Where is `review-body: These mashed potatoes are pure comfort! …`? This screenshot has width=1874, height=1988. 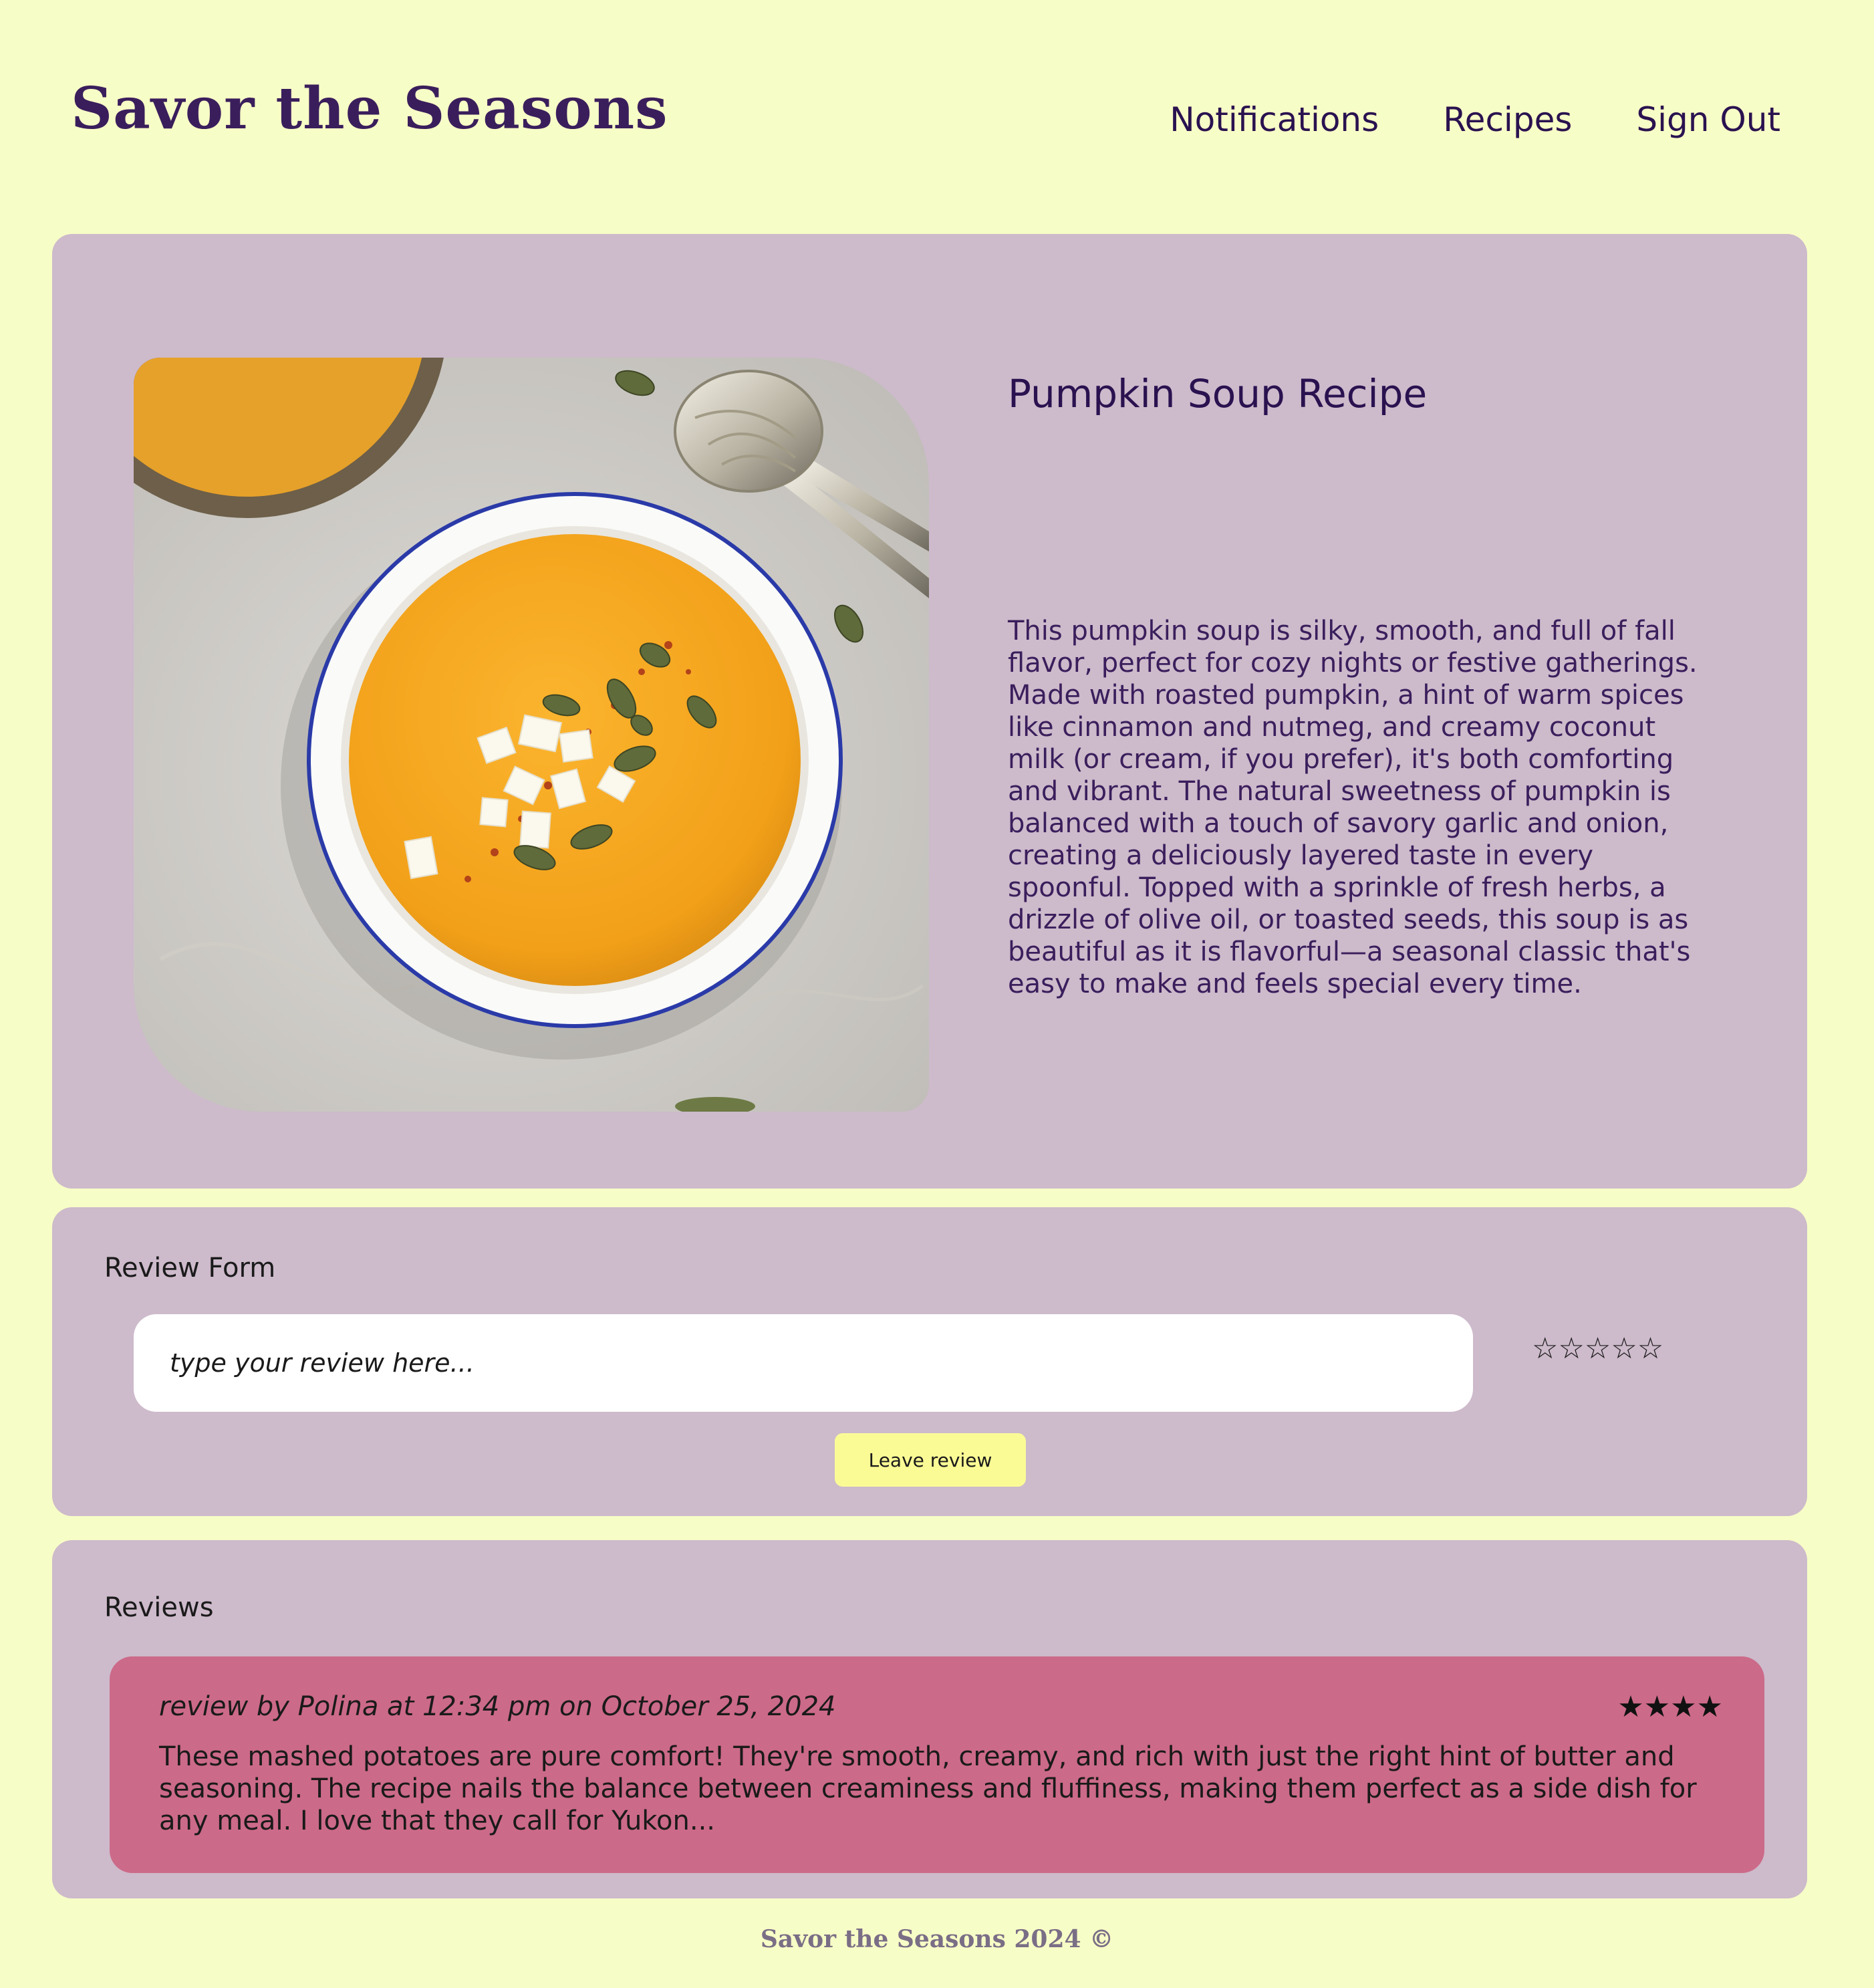 review-body: These mashed potatoes are pure comfort! … is located at coordinates (928, 1788).